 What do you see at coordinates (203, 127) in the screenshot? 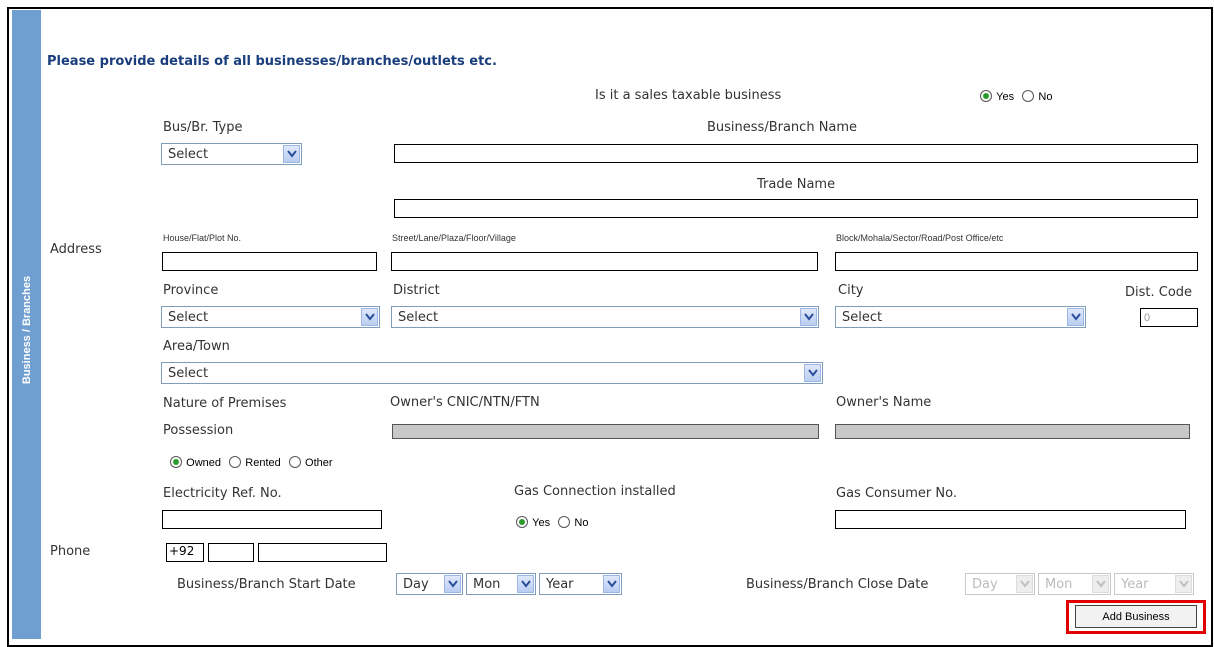
I see `bus-type-label: Bus/Br. Type` at bounding box center [203, 127].